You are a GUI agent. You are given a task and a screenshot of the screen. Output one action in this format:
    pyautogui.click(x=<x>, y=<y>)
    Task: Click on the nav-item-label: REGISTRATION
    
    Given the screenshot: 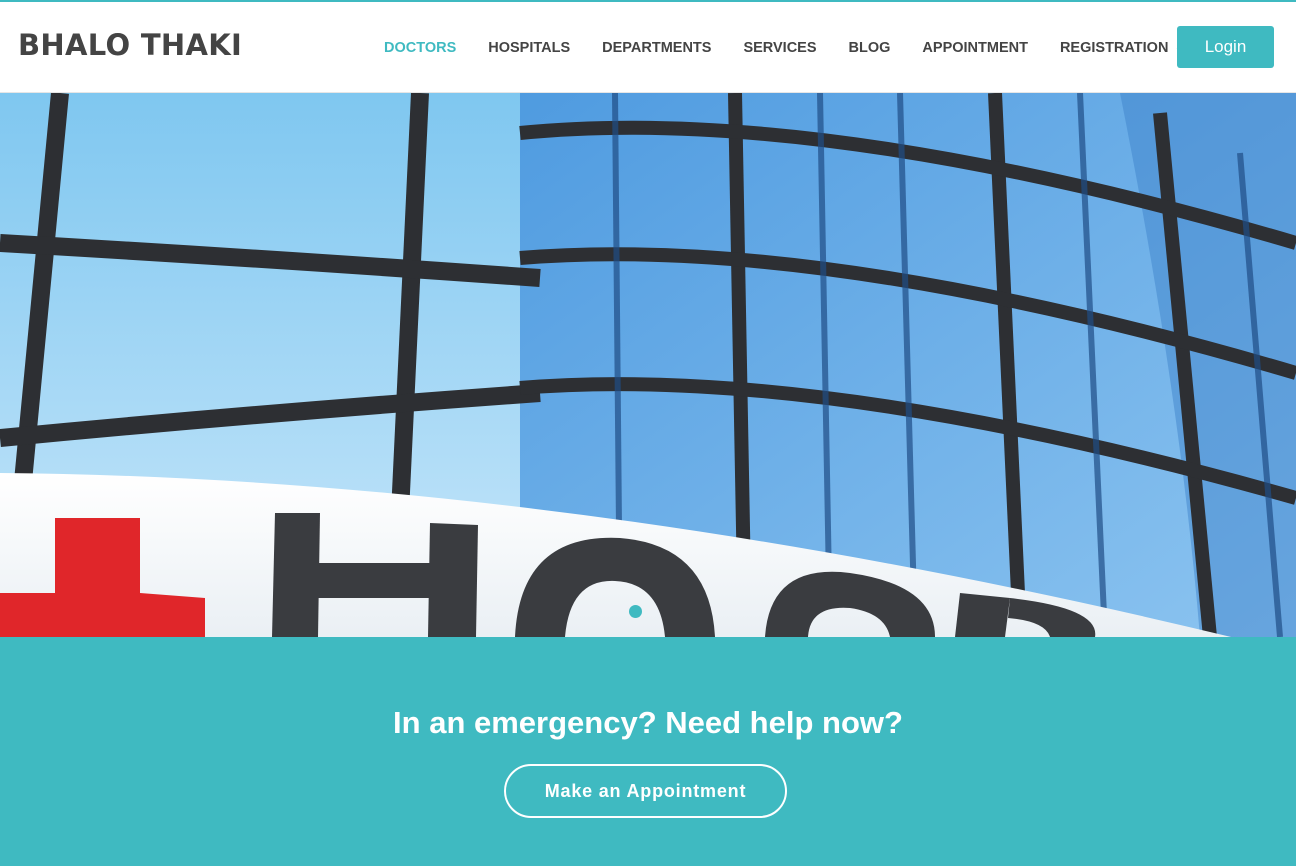 What is the action you would take?
    pyautogui.click(x=1114, y=48)
    